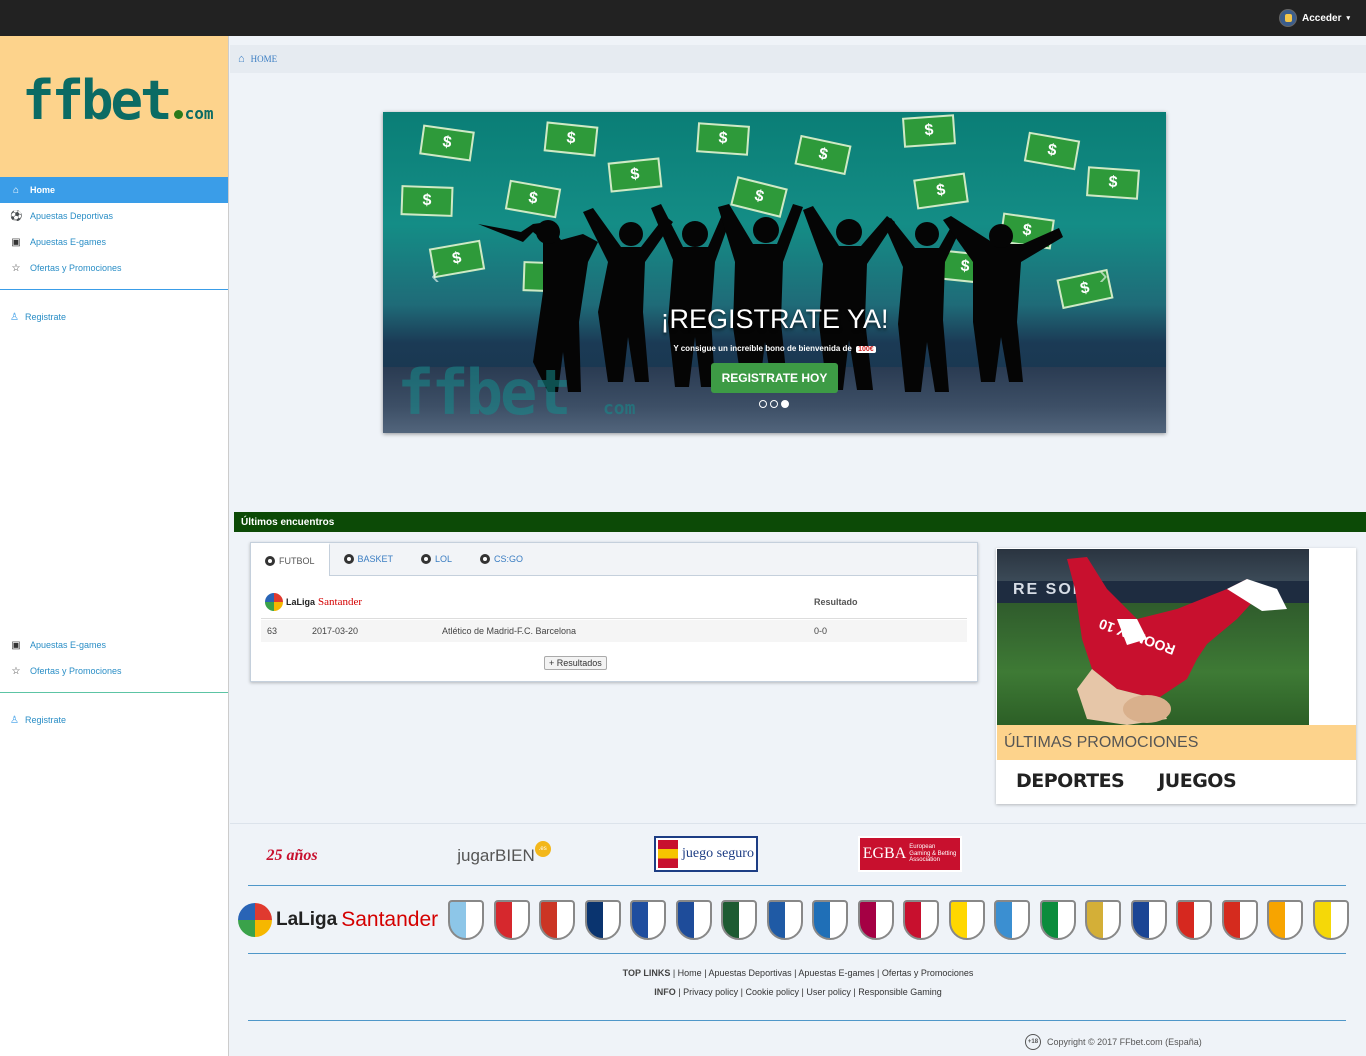 The height and width of the screenshot is (1056, 1366). I want to click on login-label: Acceder, so click(1322, 18).